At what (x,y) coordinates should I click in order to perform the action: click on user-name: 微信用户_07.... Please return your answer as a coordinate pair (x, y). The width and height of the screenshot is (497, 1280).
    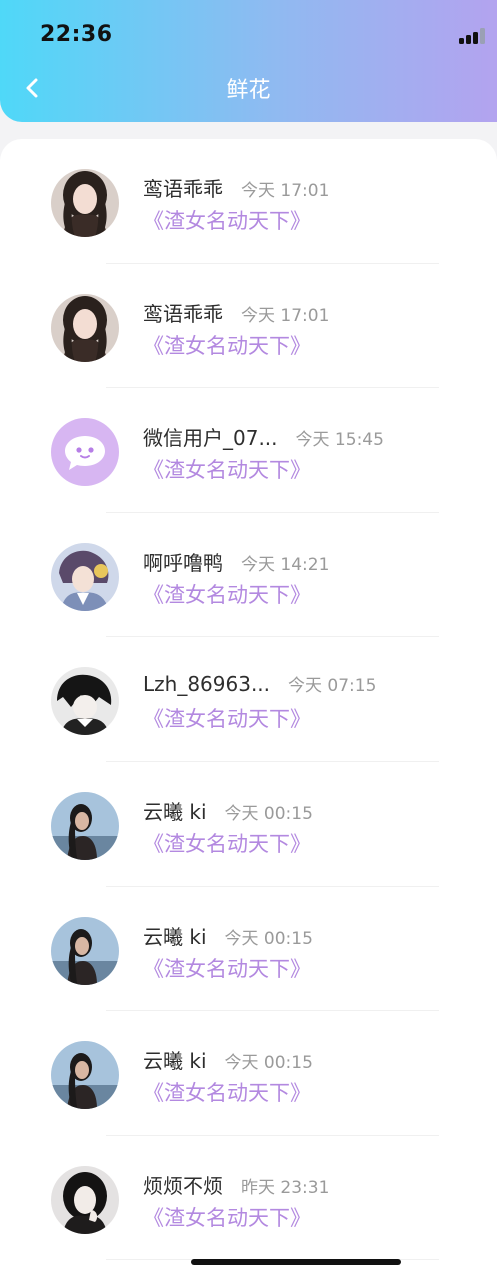
    Looking at the image, I should click on (210, 438).